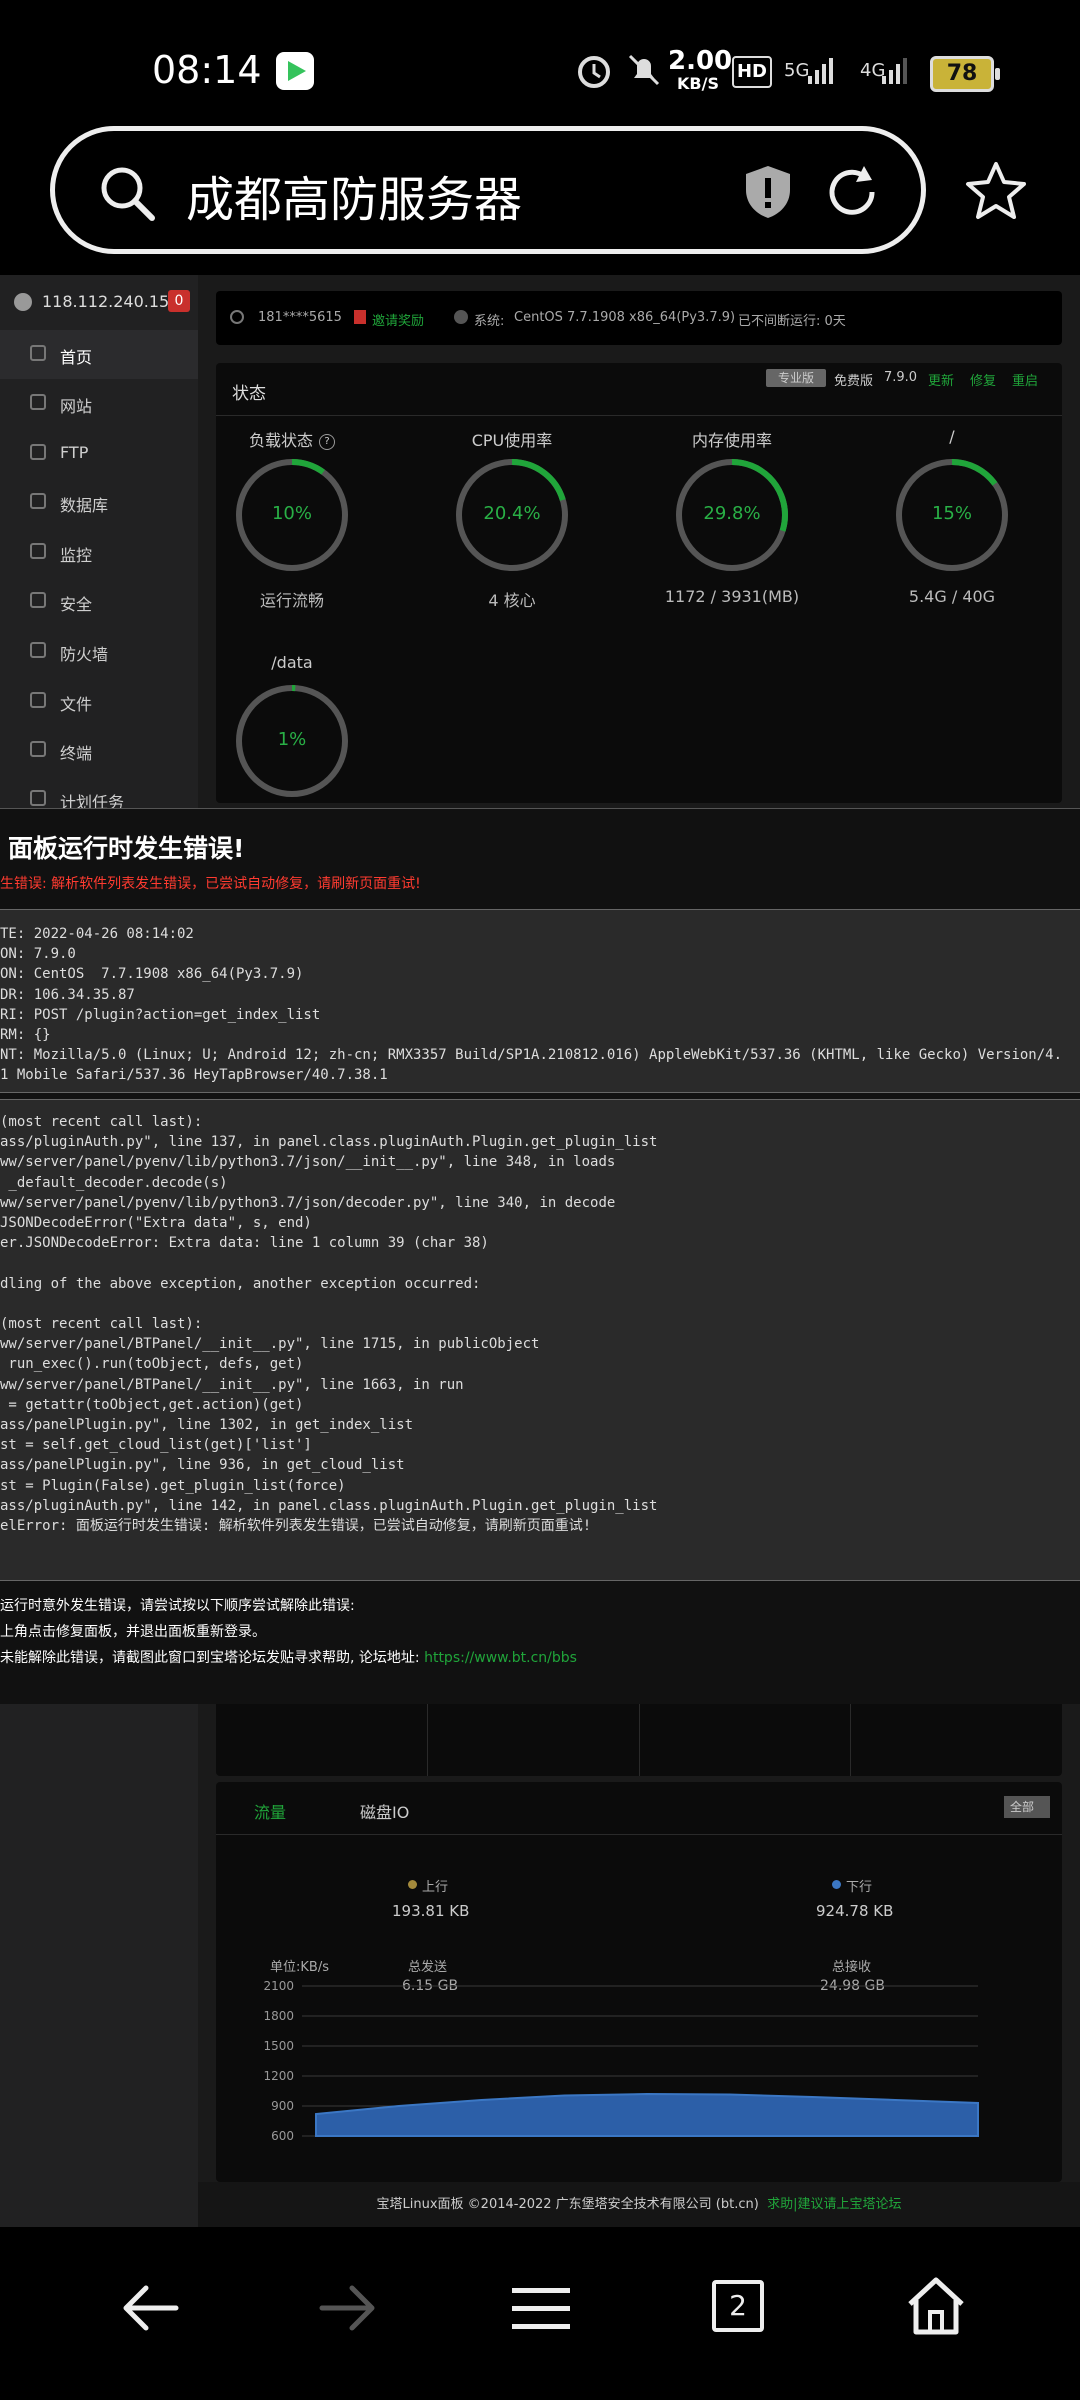 The width and height of the screenshot is (1080, 2400). I want to click on battery-indicator: 78, so click(965, 74).